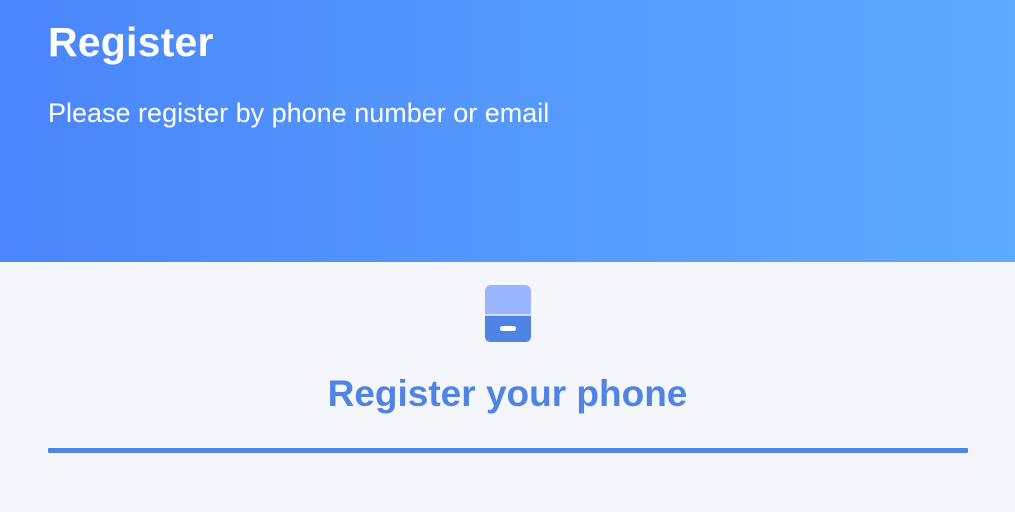 Image resolution: width=1015 pixels, height=512 pixels. I want to click on register-phone-tab: Register your phone, so click(507, 394).